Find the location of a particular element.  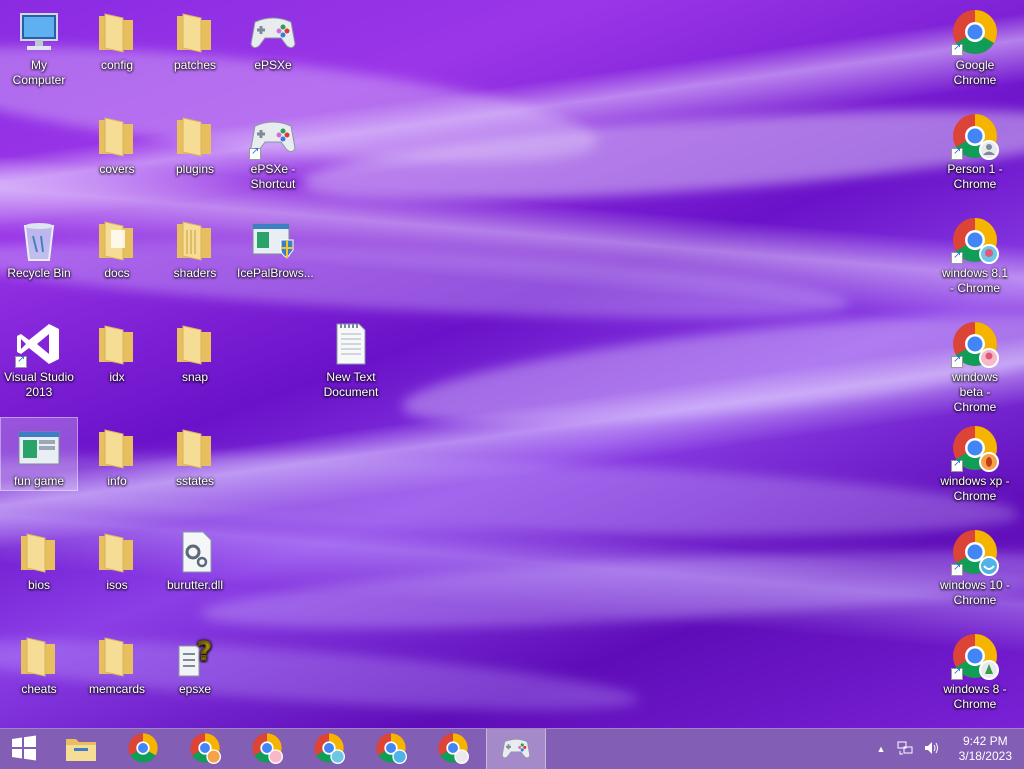

desktop-icon-label: Person 1 - Chrome is located at coordinates (975, 176).